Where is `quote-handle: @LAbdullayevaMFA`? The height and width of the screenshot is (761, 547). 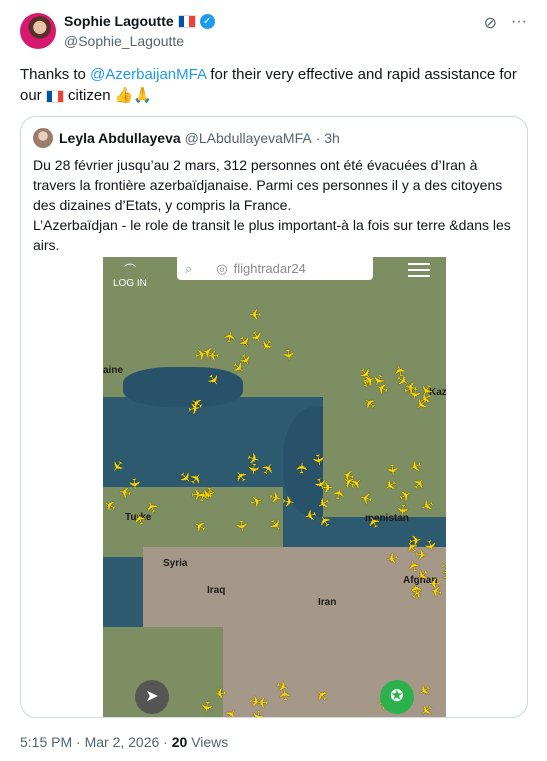 quote-handle: @LAbdullayevaMFA is located at coordinates (248, 138).